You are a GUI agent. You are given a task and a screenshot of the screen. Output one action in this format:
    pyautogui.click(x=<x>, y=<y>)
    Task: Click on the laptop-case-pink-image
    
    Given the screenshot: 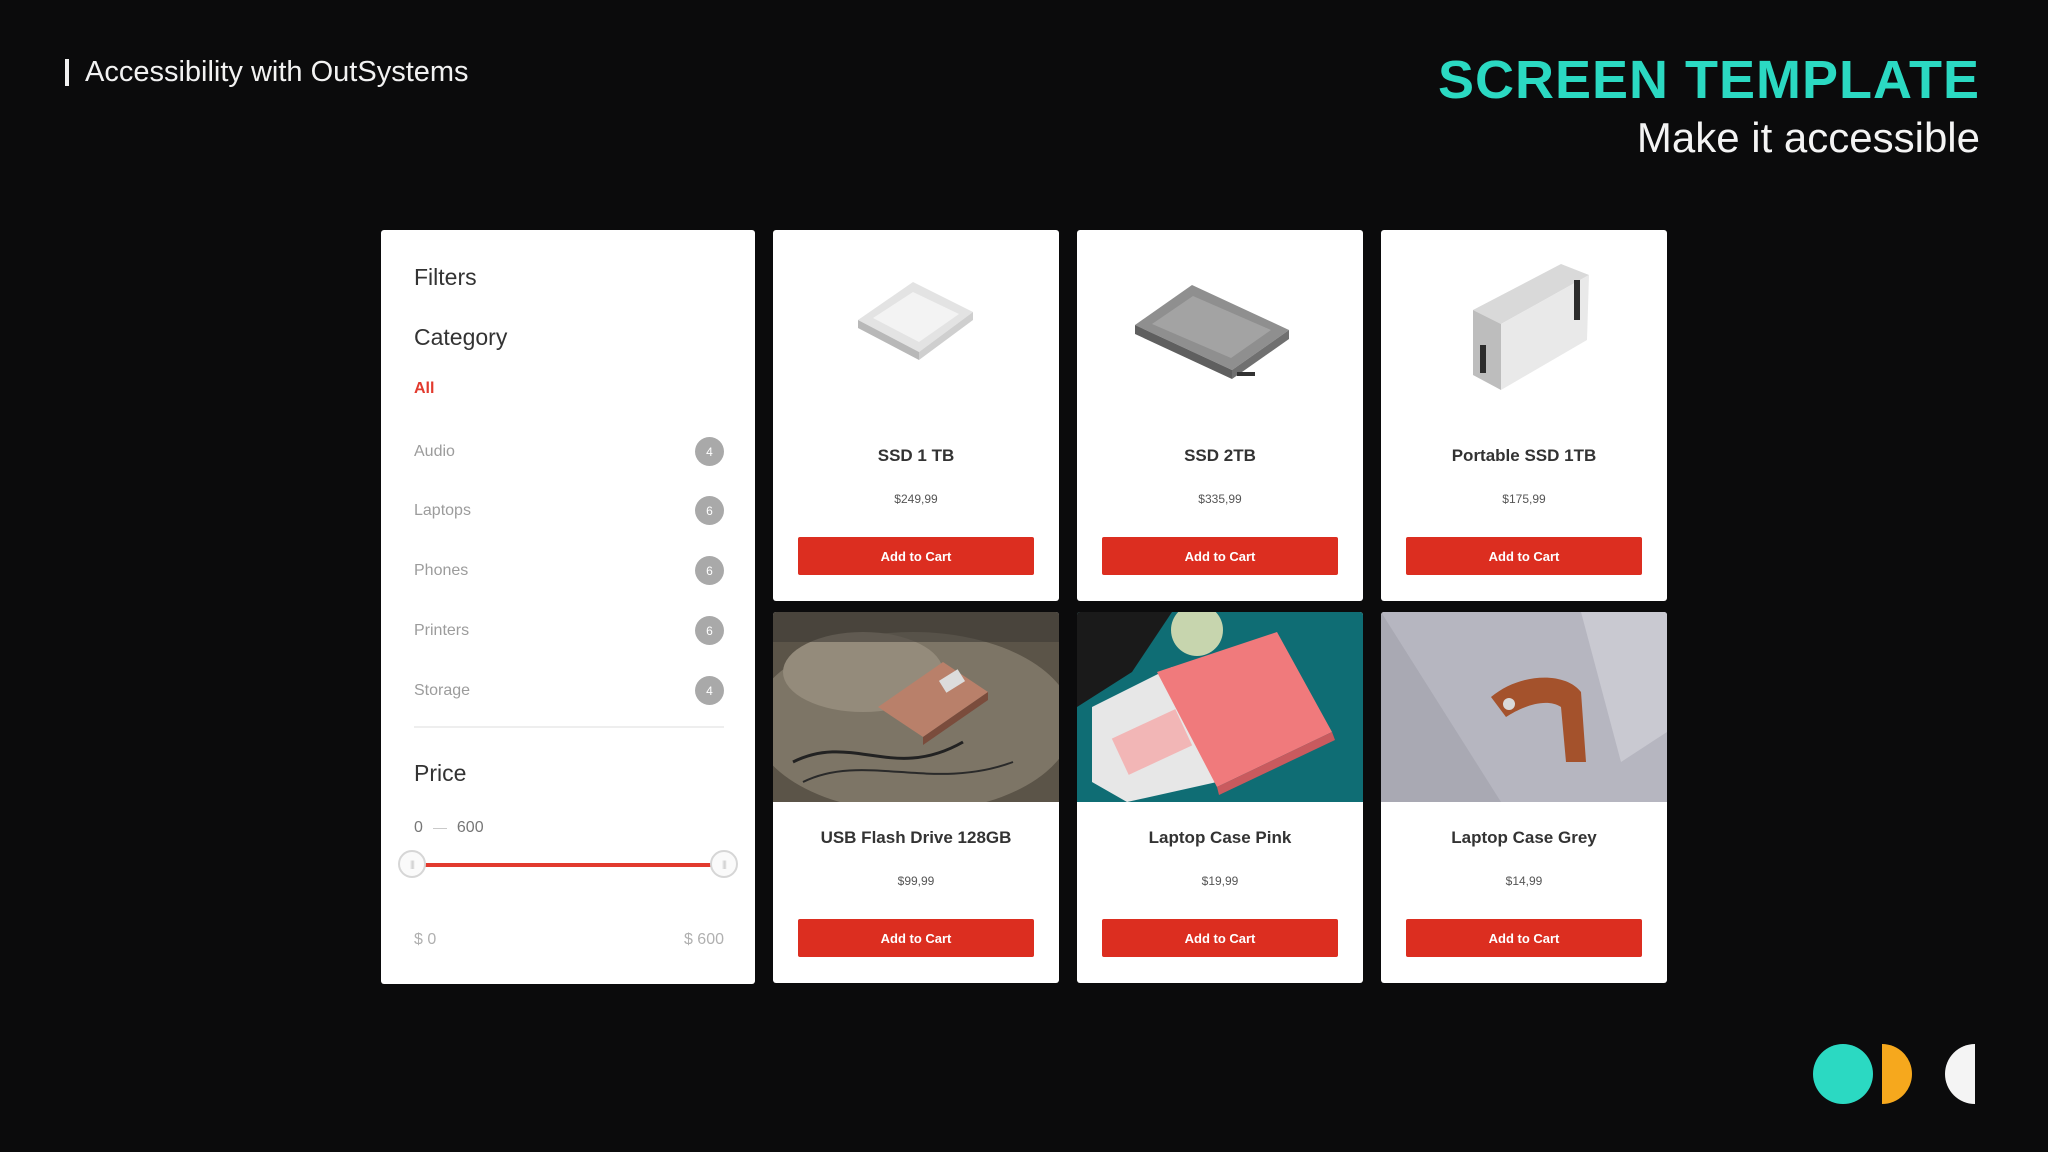 What is the action you would take?
    pyautogui.click(x=1220, y=707)
    